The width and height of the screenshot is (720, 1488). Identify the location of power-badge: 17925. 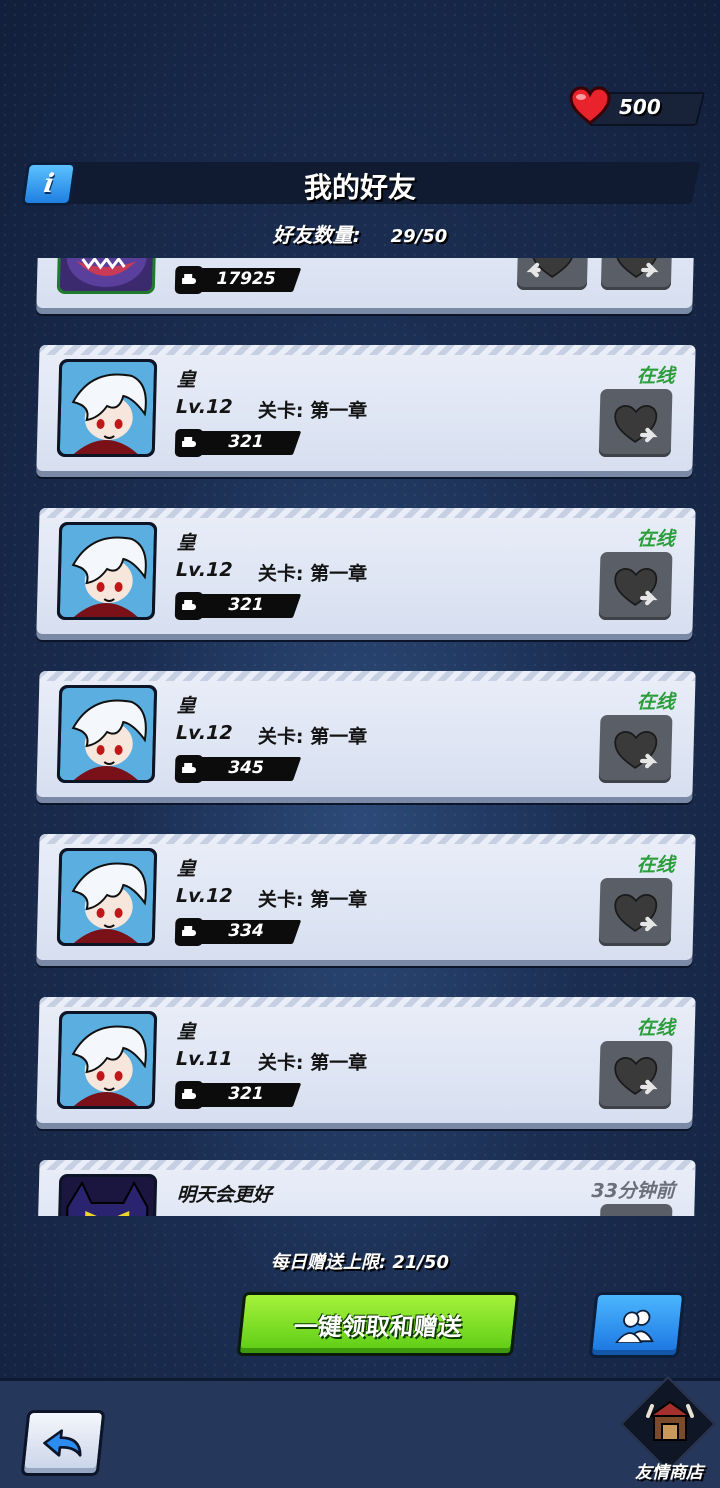
(238, 280).